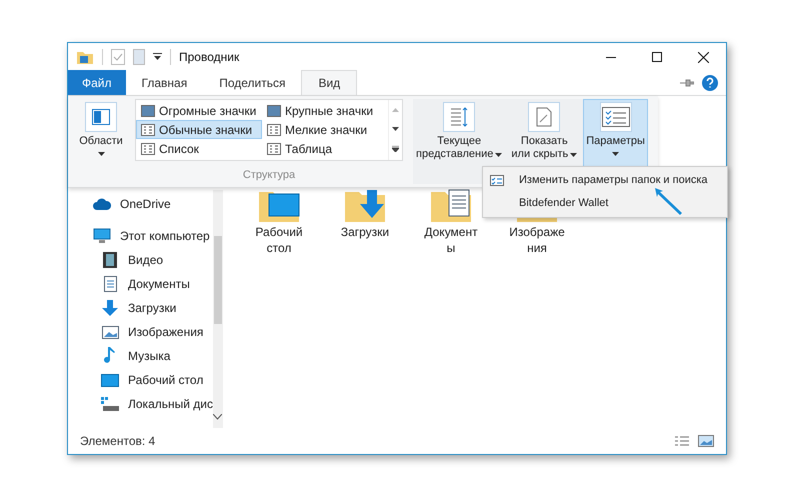 This screenshot has height=498, width=793. Describe the element at coordinates (110, 260) in the screenshot. I see `film-icon` at that location.